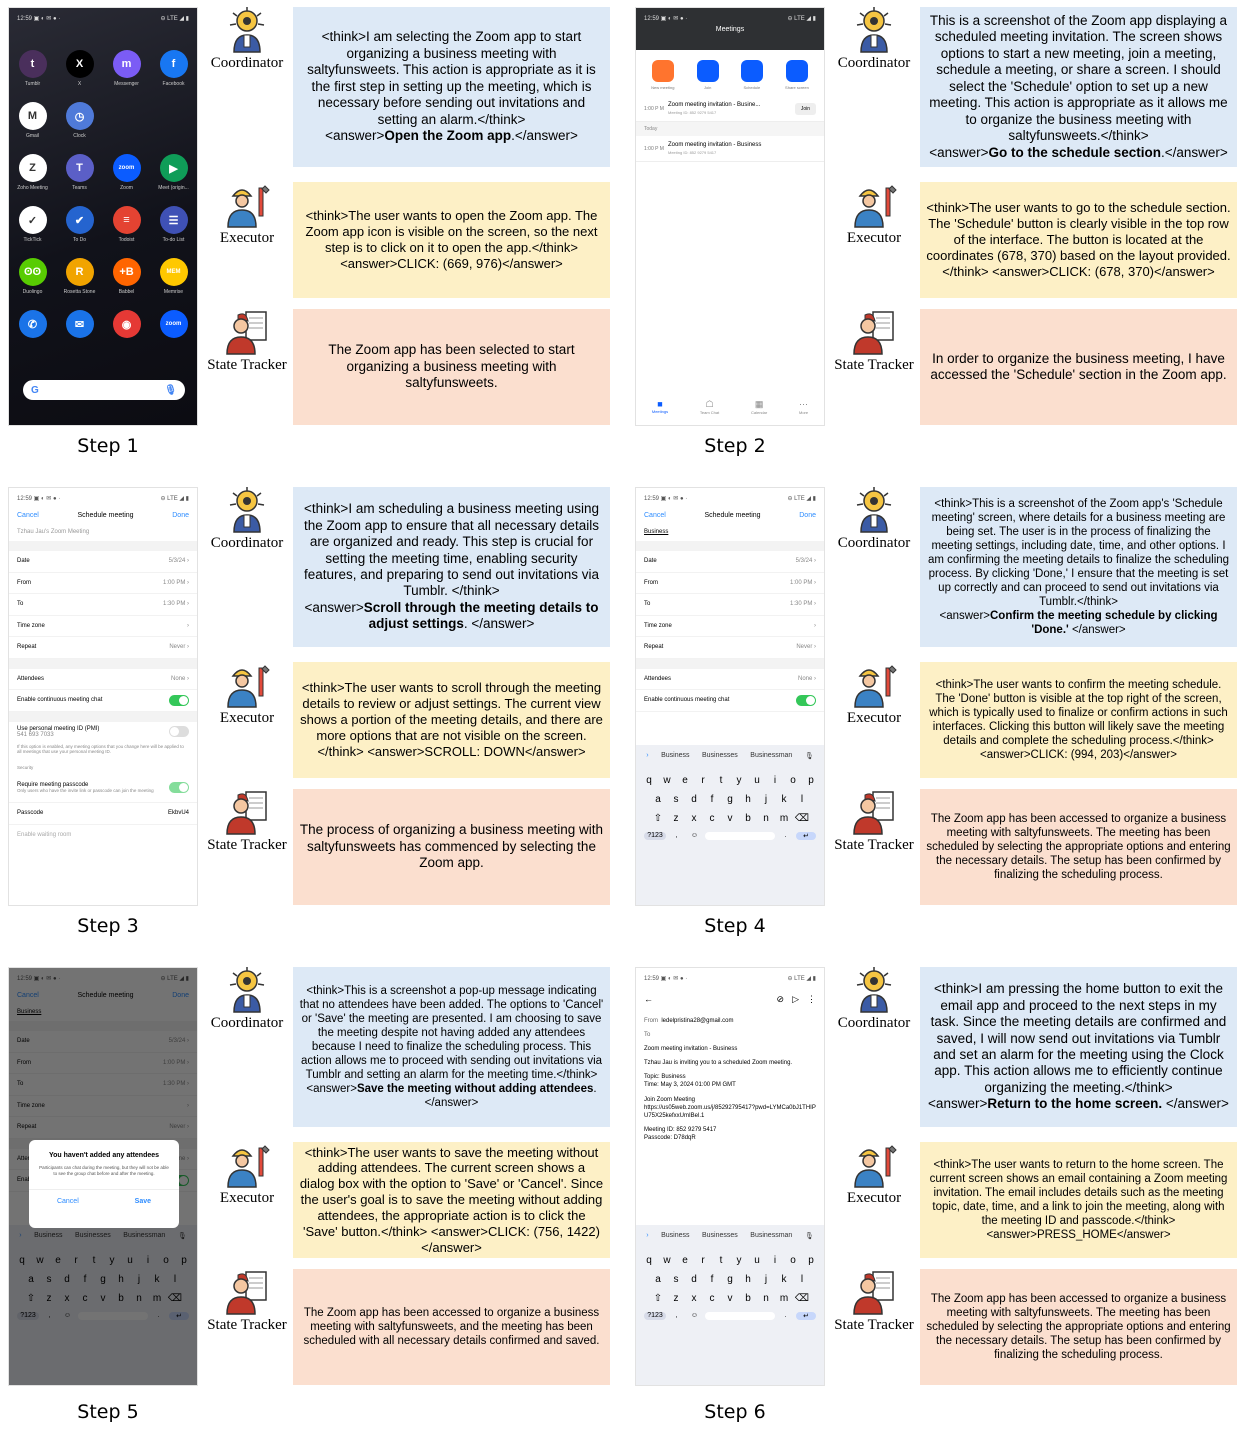 The height and width of the screenshot is (1437, 1239). What do you see at coordinates (730, 626) in the screenshot?
I see `form-row-3: Time zone ›` at bounding box center [730, 626].